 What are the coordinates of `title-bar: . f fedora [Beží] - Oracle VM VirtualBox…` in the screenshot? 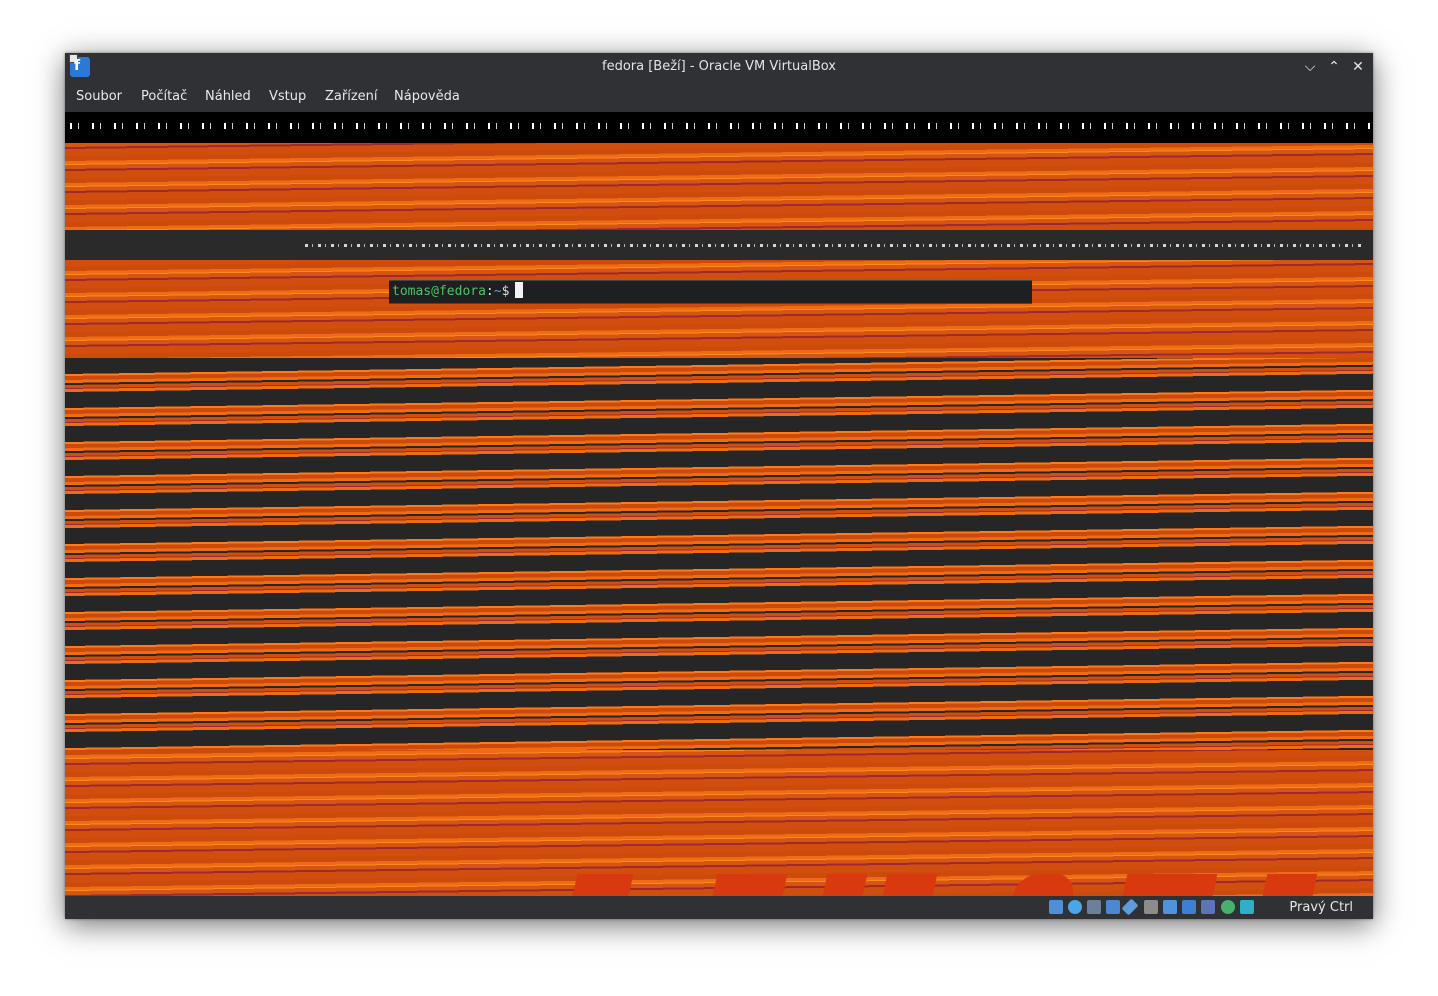 It's located at (719, 67).